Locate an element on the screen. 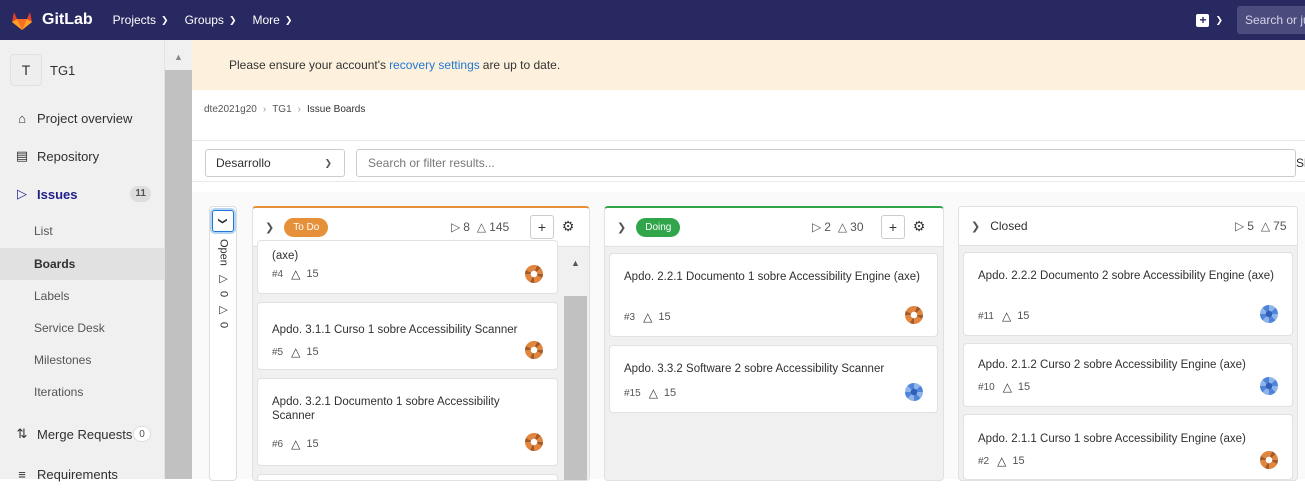 Image resolution: width=1305 pixels, height=490 pixels. navbar-right: + ❯ Search or ju is located at coordinates (1250, 20).